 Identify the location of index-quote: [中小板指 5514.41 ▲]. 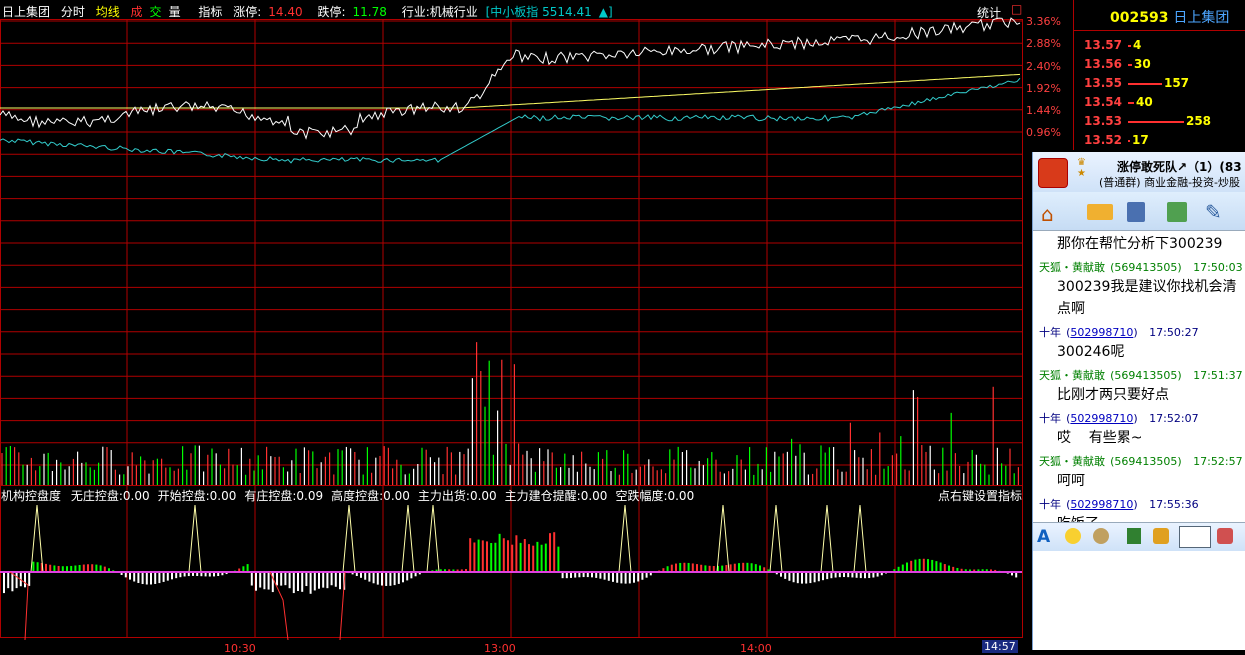
(549, 12).